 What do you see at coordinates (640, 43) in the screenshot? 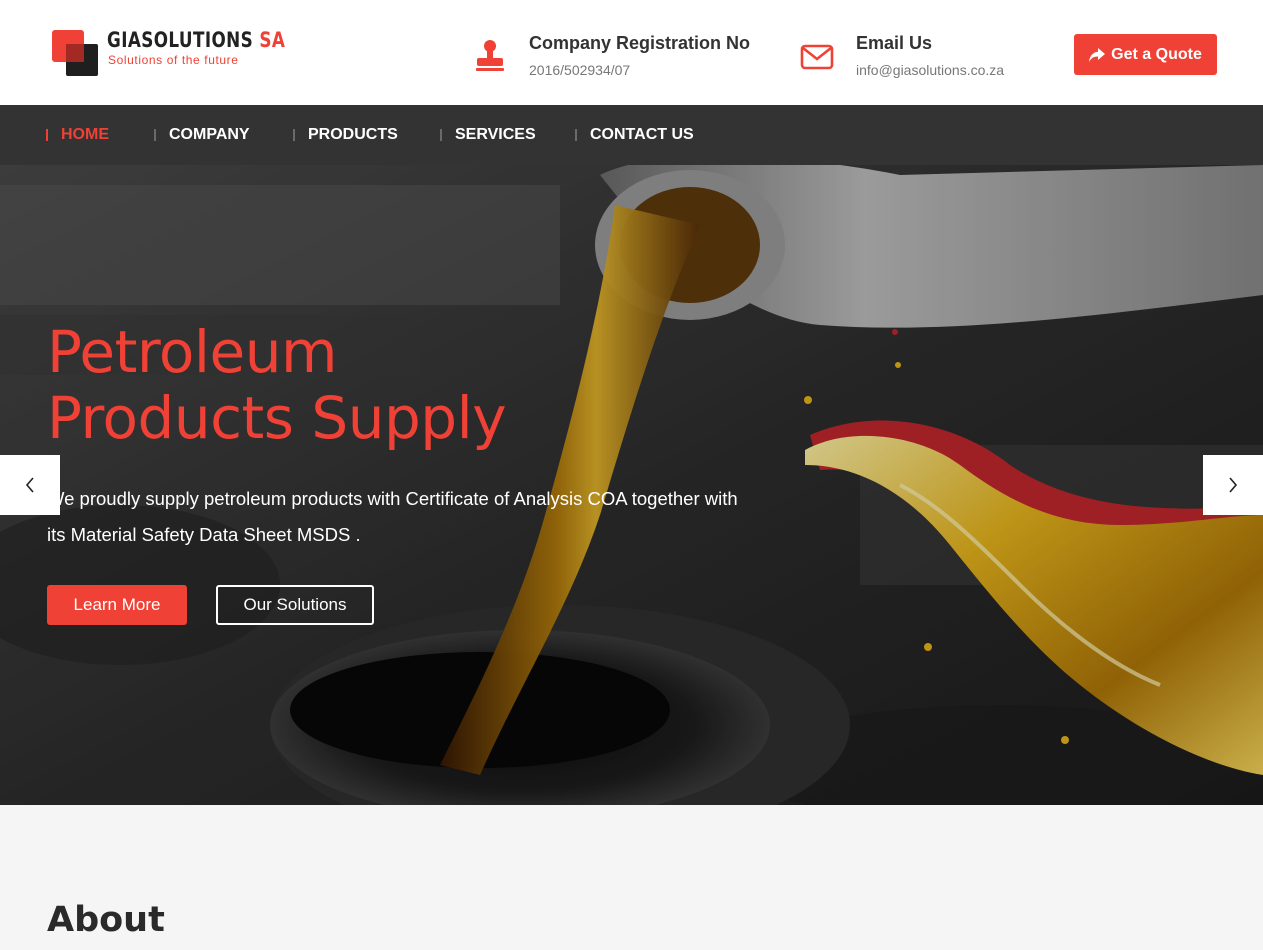
I see `registration-title: Company Registration No` at bounding box center [640, 43].